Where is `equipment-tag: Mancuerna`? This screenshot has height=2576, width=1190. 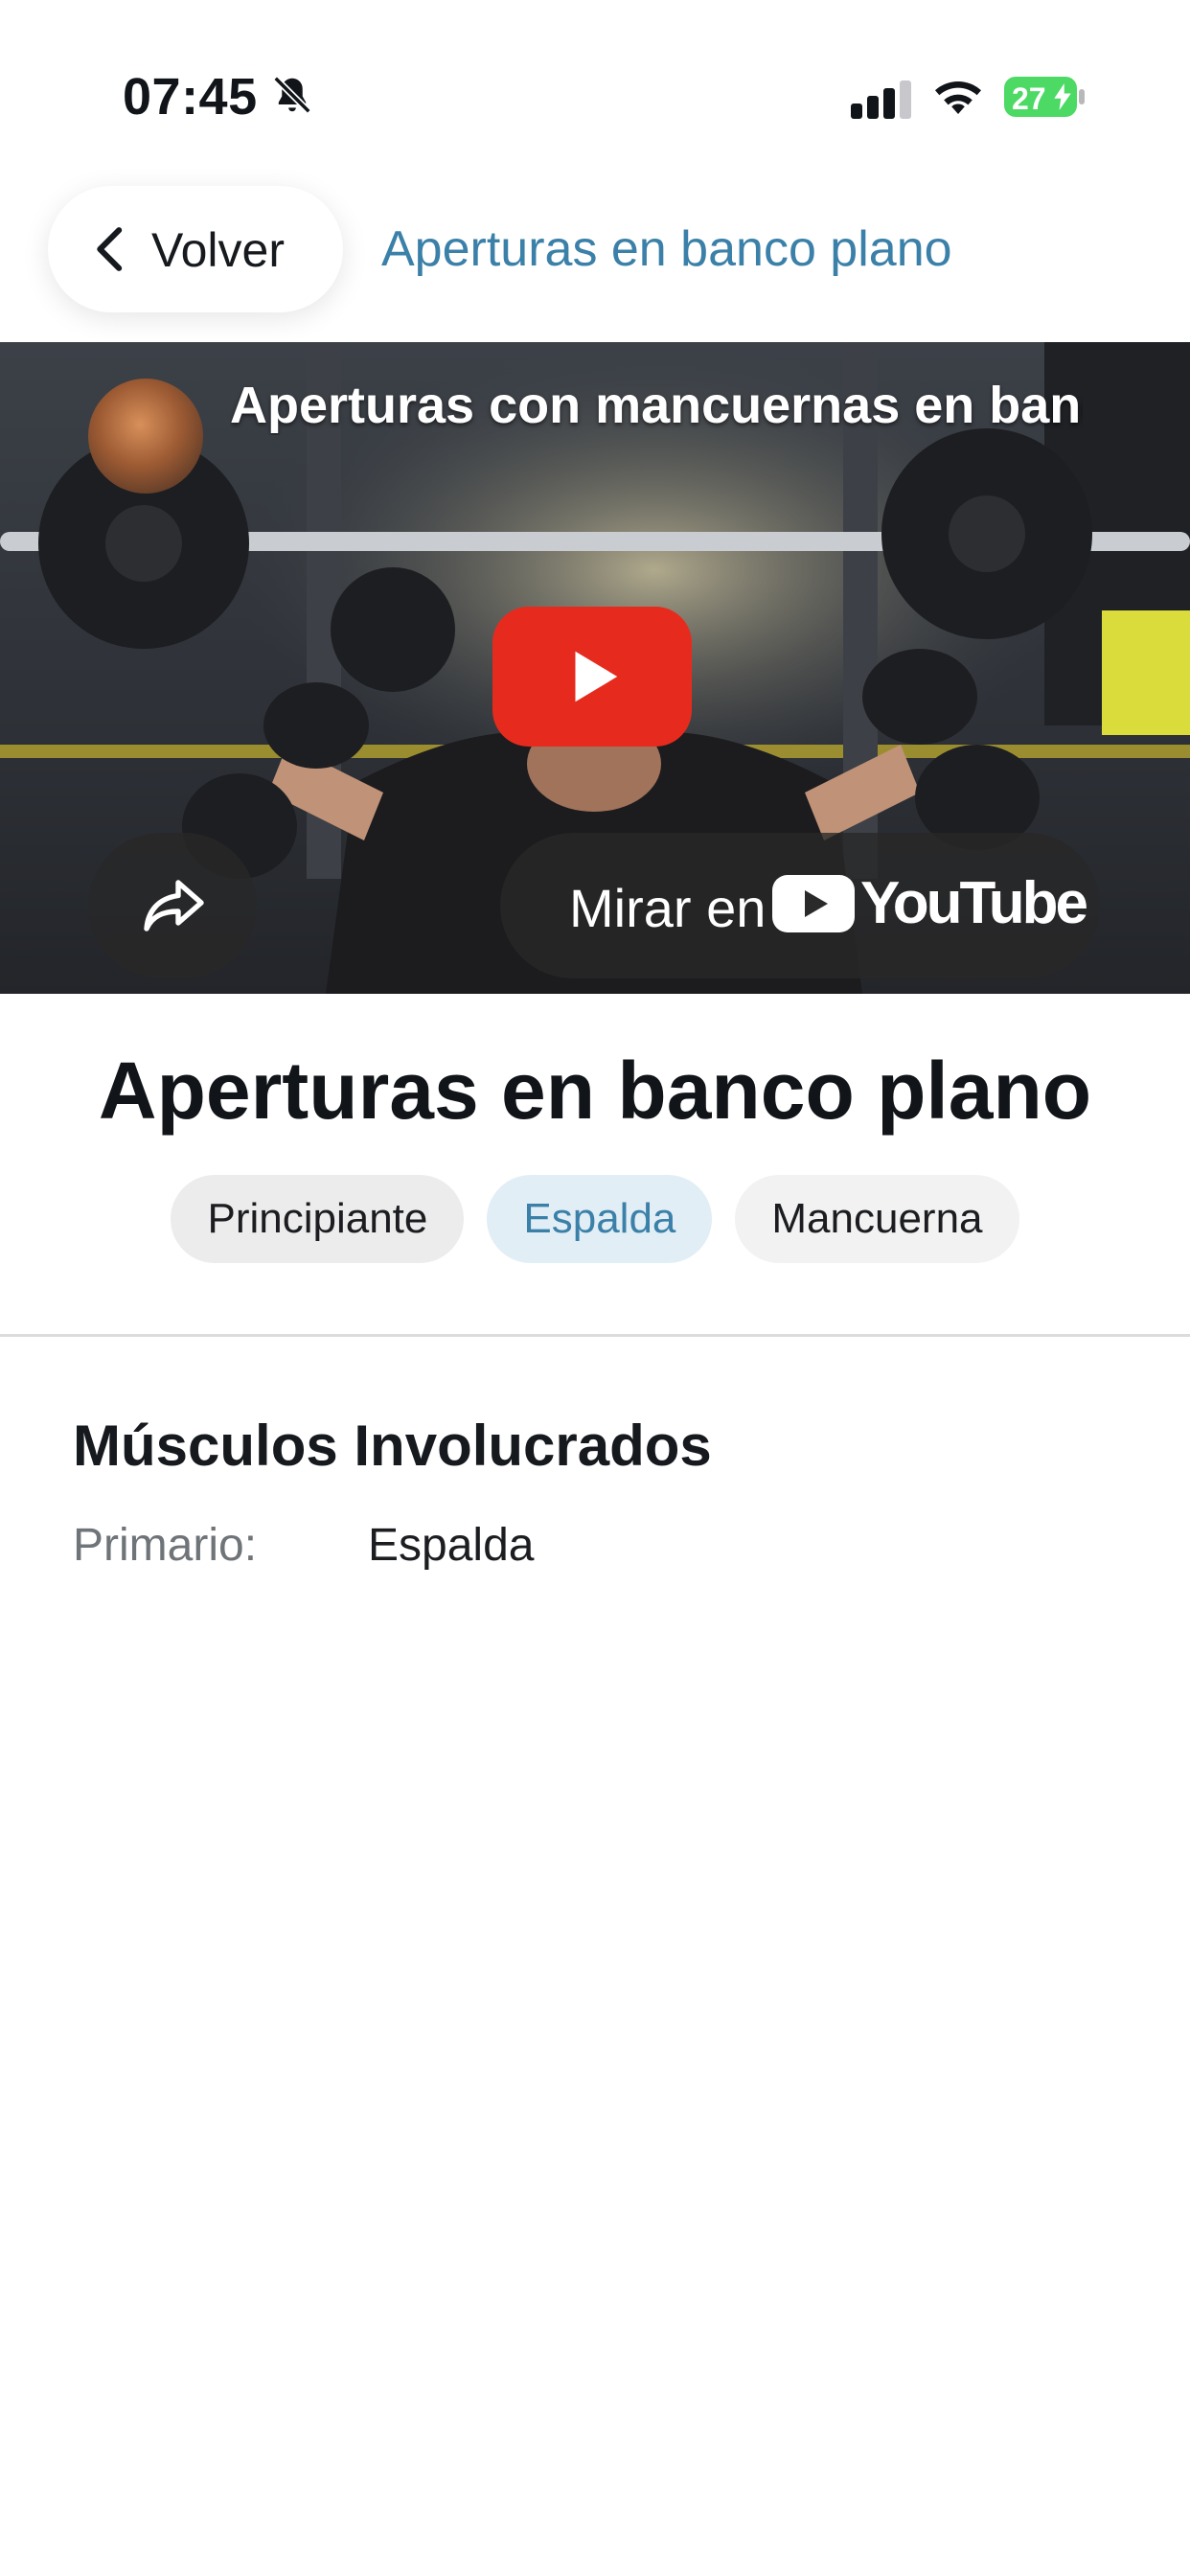 equipment-tag: Mancuerna is located at coordinates (877, 1219).